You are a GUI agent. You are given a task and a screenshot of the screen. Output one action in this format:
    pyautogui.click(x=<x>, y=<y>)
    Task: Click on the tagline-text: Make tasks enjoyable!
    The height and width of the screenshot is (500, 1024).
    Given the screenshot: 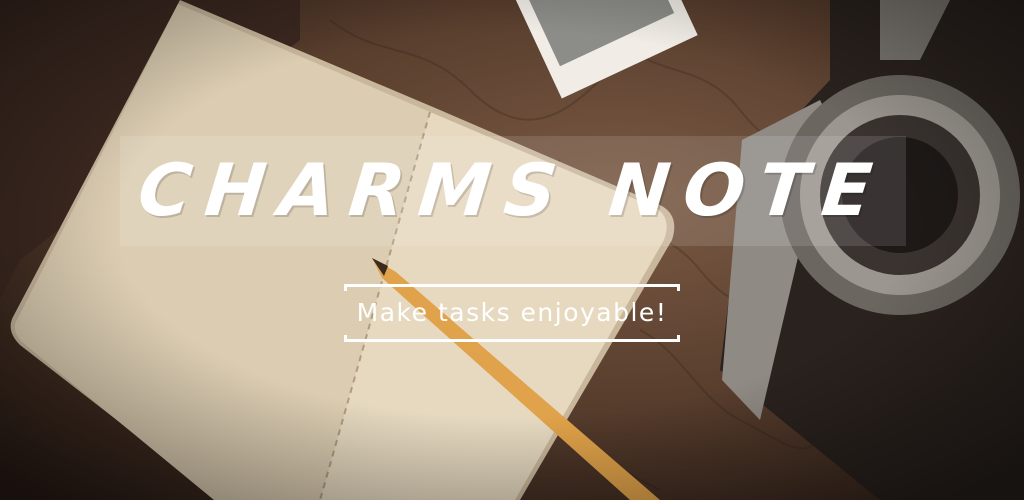 What is the action you would take?
    pyautogui.click(x=512, y=312)
    